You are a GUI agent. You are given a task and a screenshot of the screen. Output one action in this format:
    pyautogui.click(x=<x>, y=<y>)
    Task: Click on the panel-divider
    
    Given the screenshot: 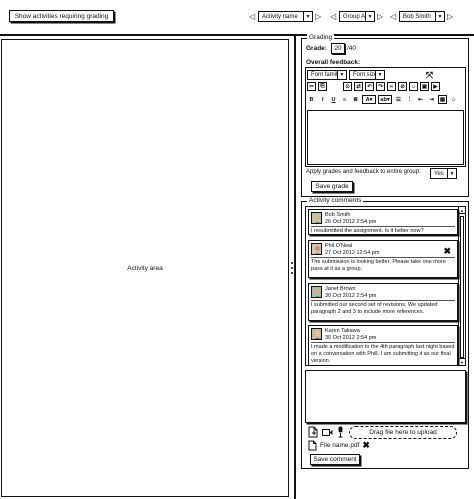 What is the action you would take?
    pyautogui.click(x=295, y=267)
    